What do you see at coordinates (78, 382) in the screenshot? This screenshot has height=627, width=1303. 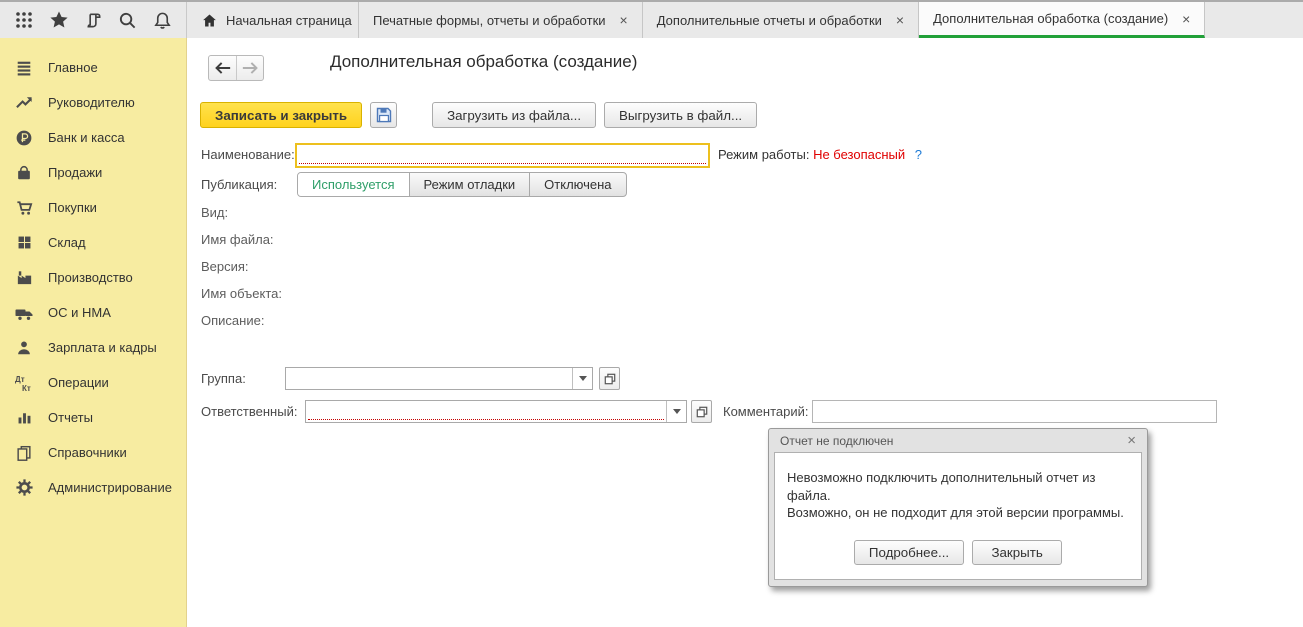 I see `sidebar-item-label: Операции` at bounding box center [78, 382].